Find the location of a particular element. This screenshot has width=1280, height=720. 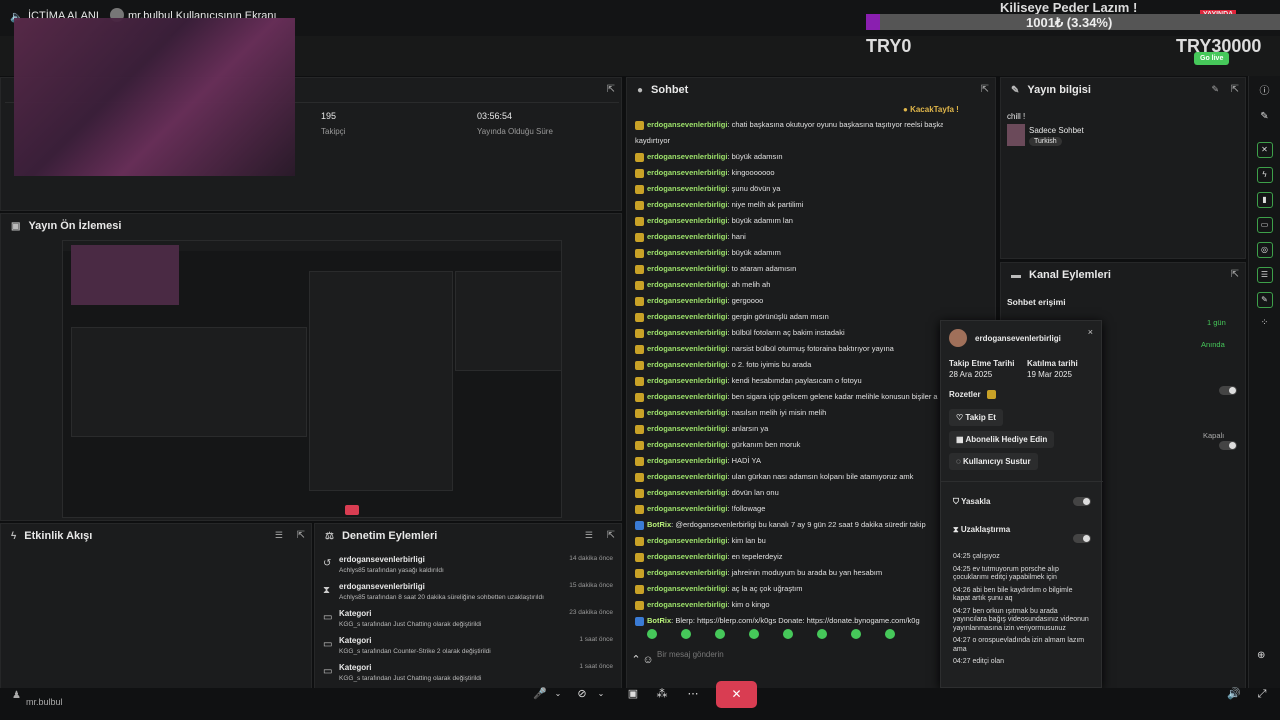

chat-text: nasılsın melih iyi misin melih is located at coordinates (779, 412).